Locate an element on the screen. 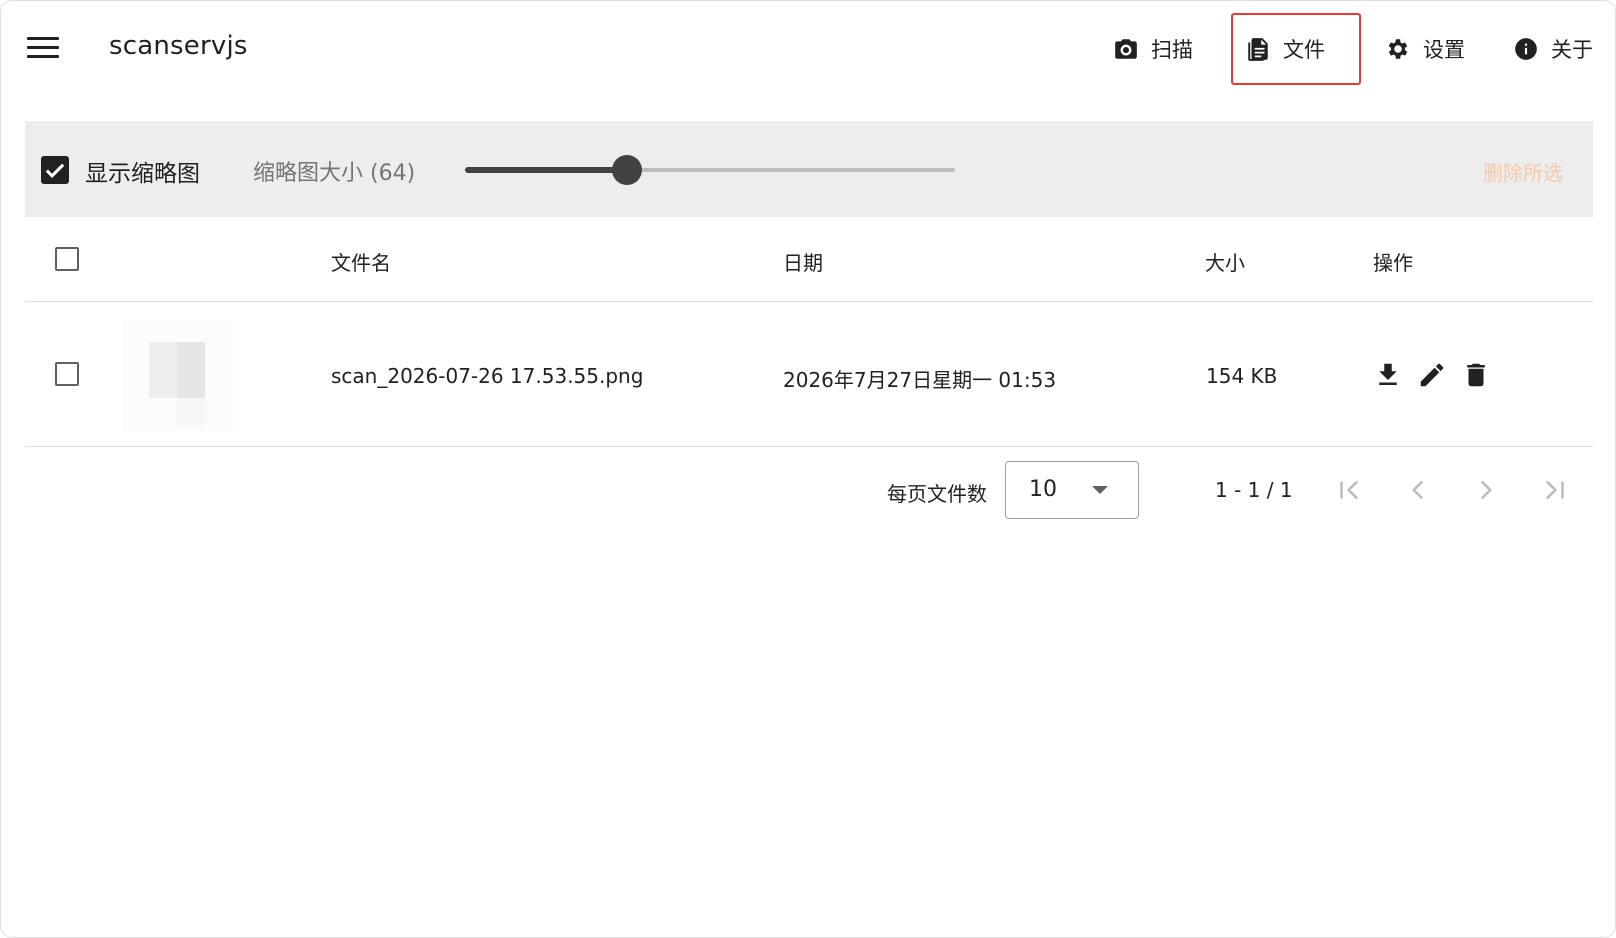 This screenshot has width=1616, height=938. chevron-right-icon is located at coordinates (1486, 490).